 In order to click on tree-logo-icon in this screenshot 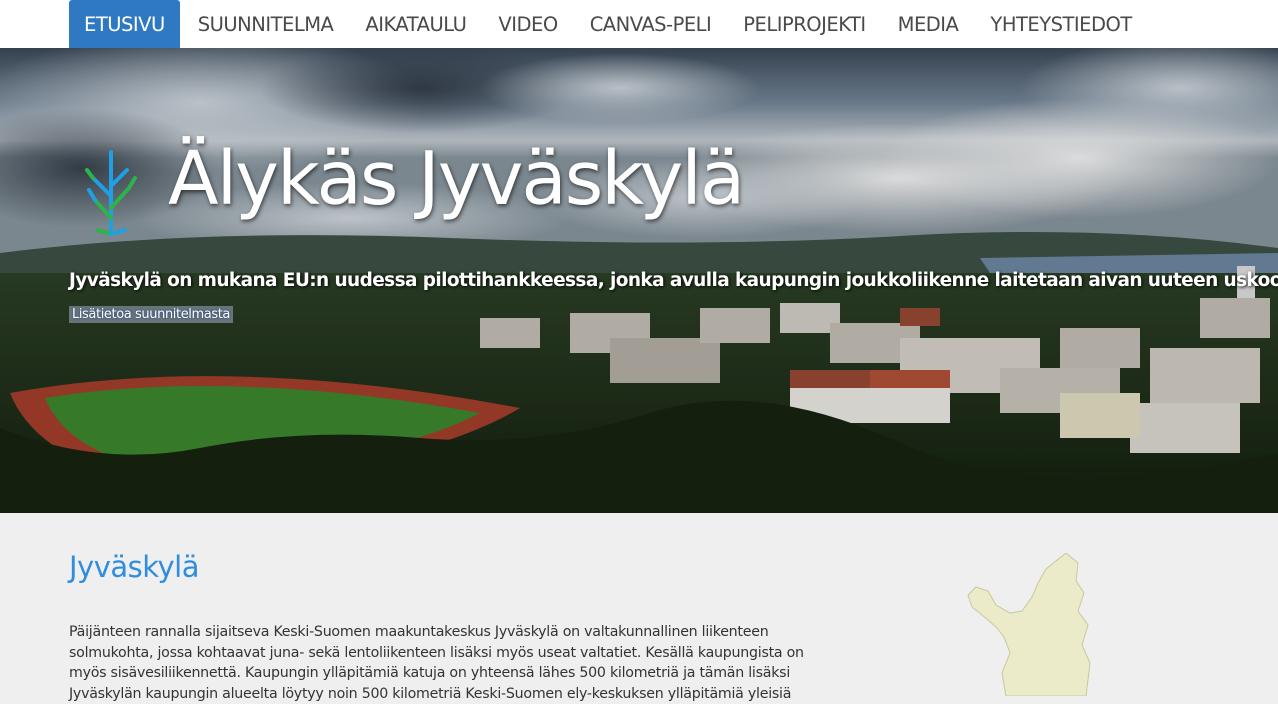, I will do `click(111, 193)`.